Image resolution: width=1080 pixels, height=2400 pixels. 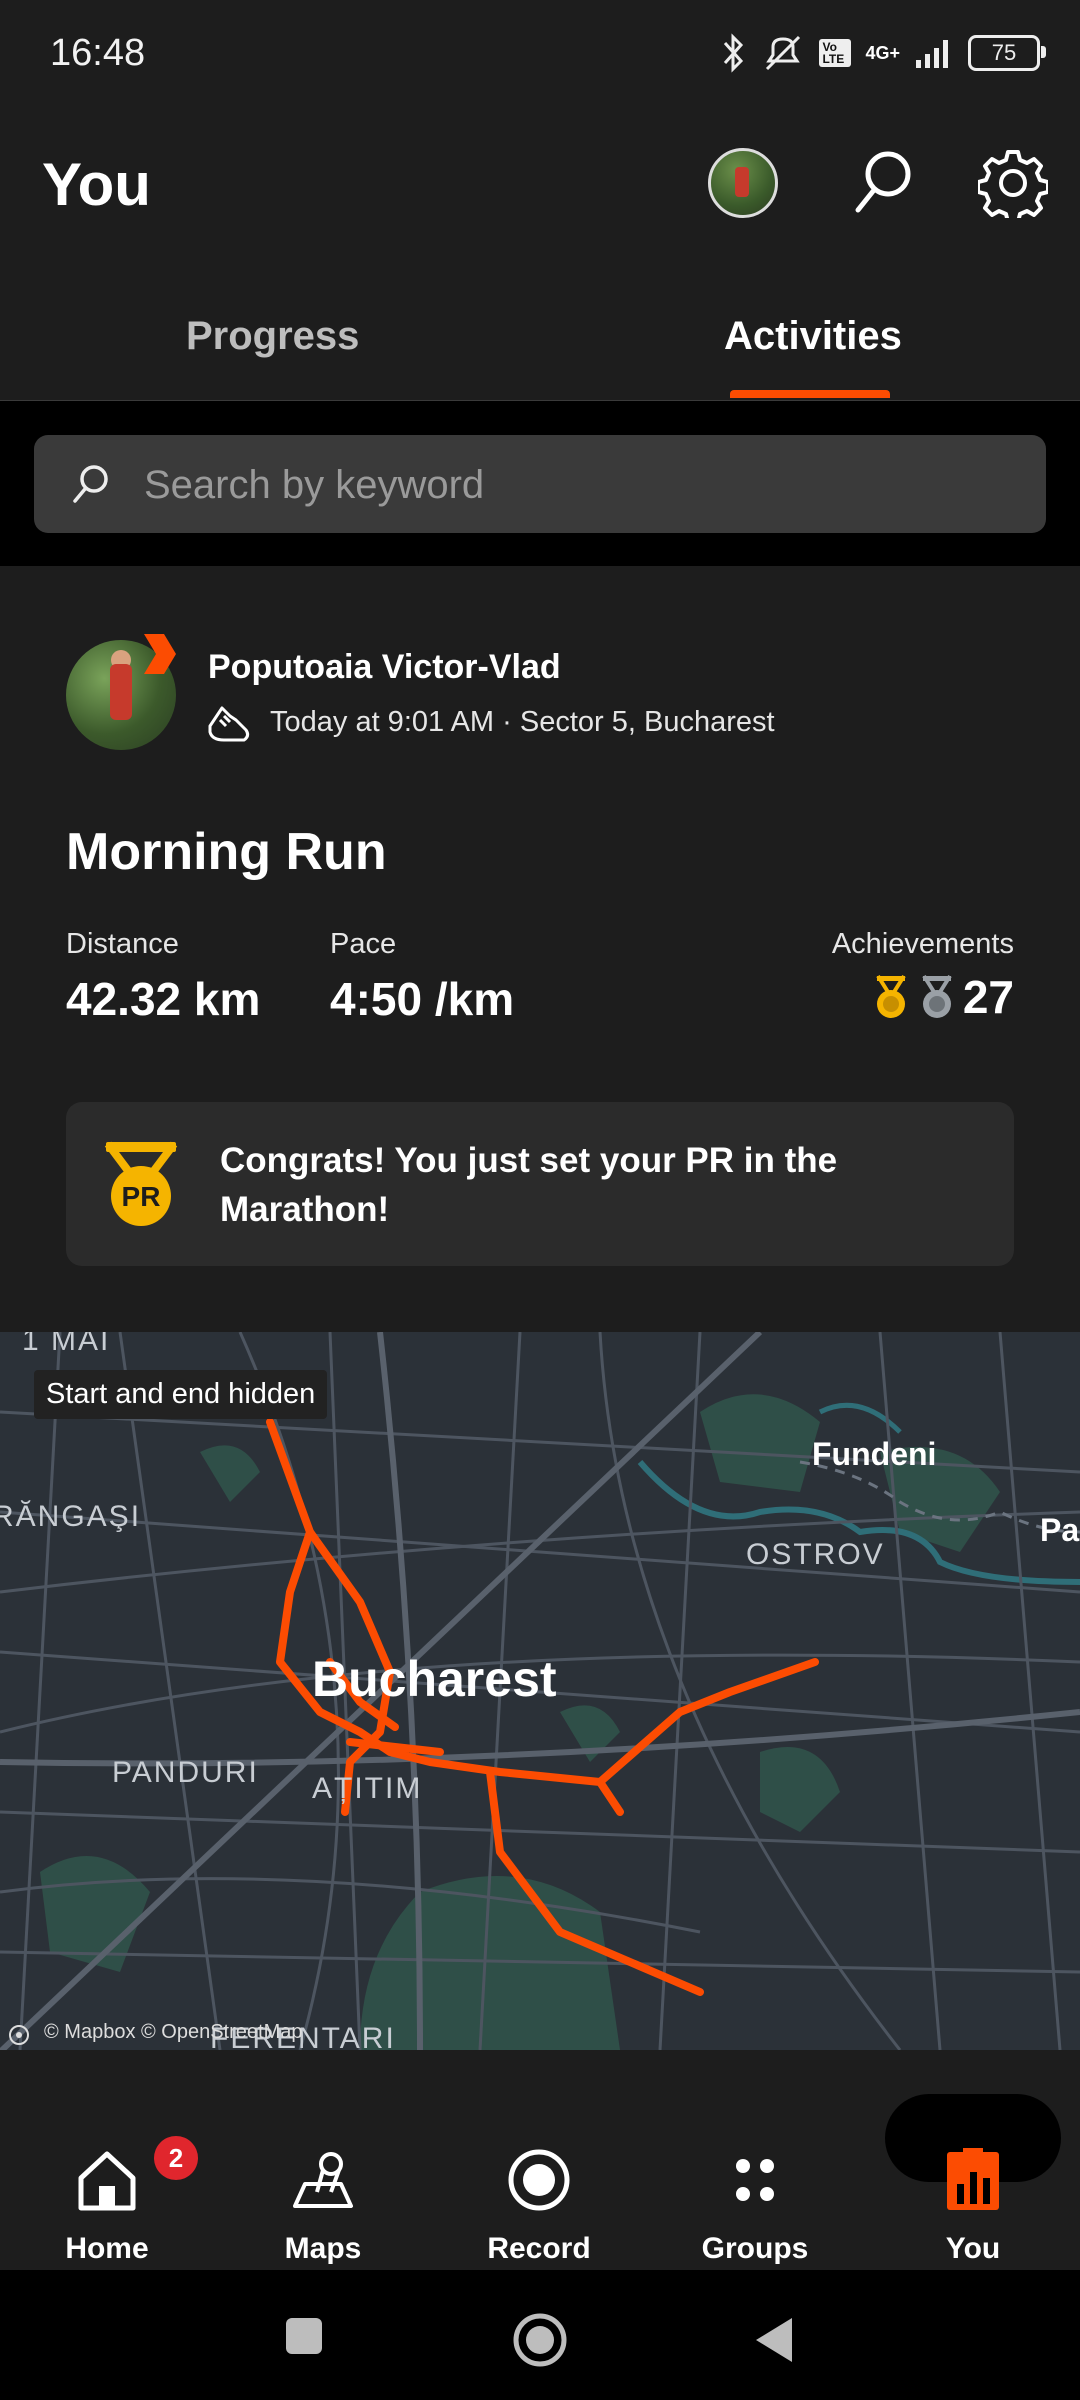 I want to click on home-icon, so click(x=107, y=2181).